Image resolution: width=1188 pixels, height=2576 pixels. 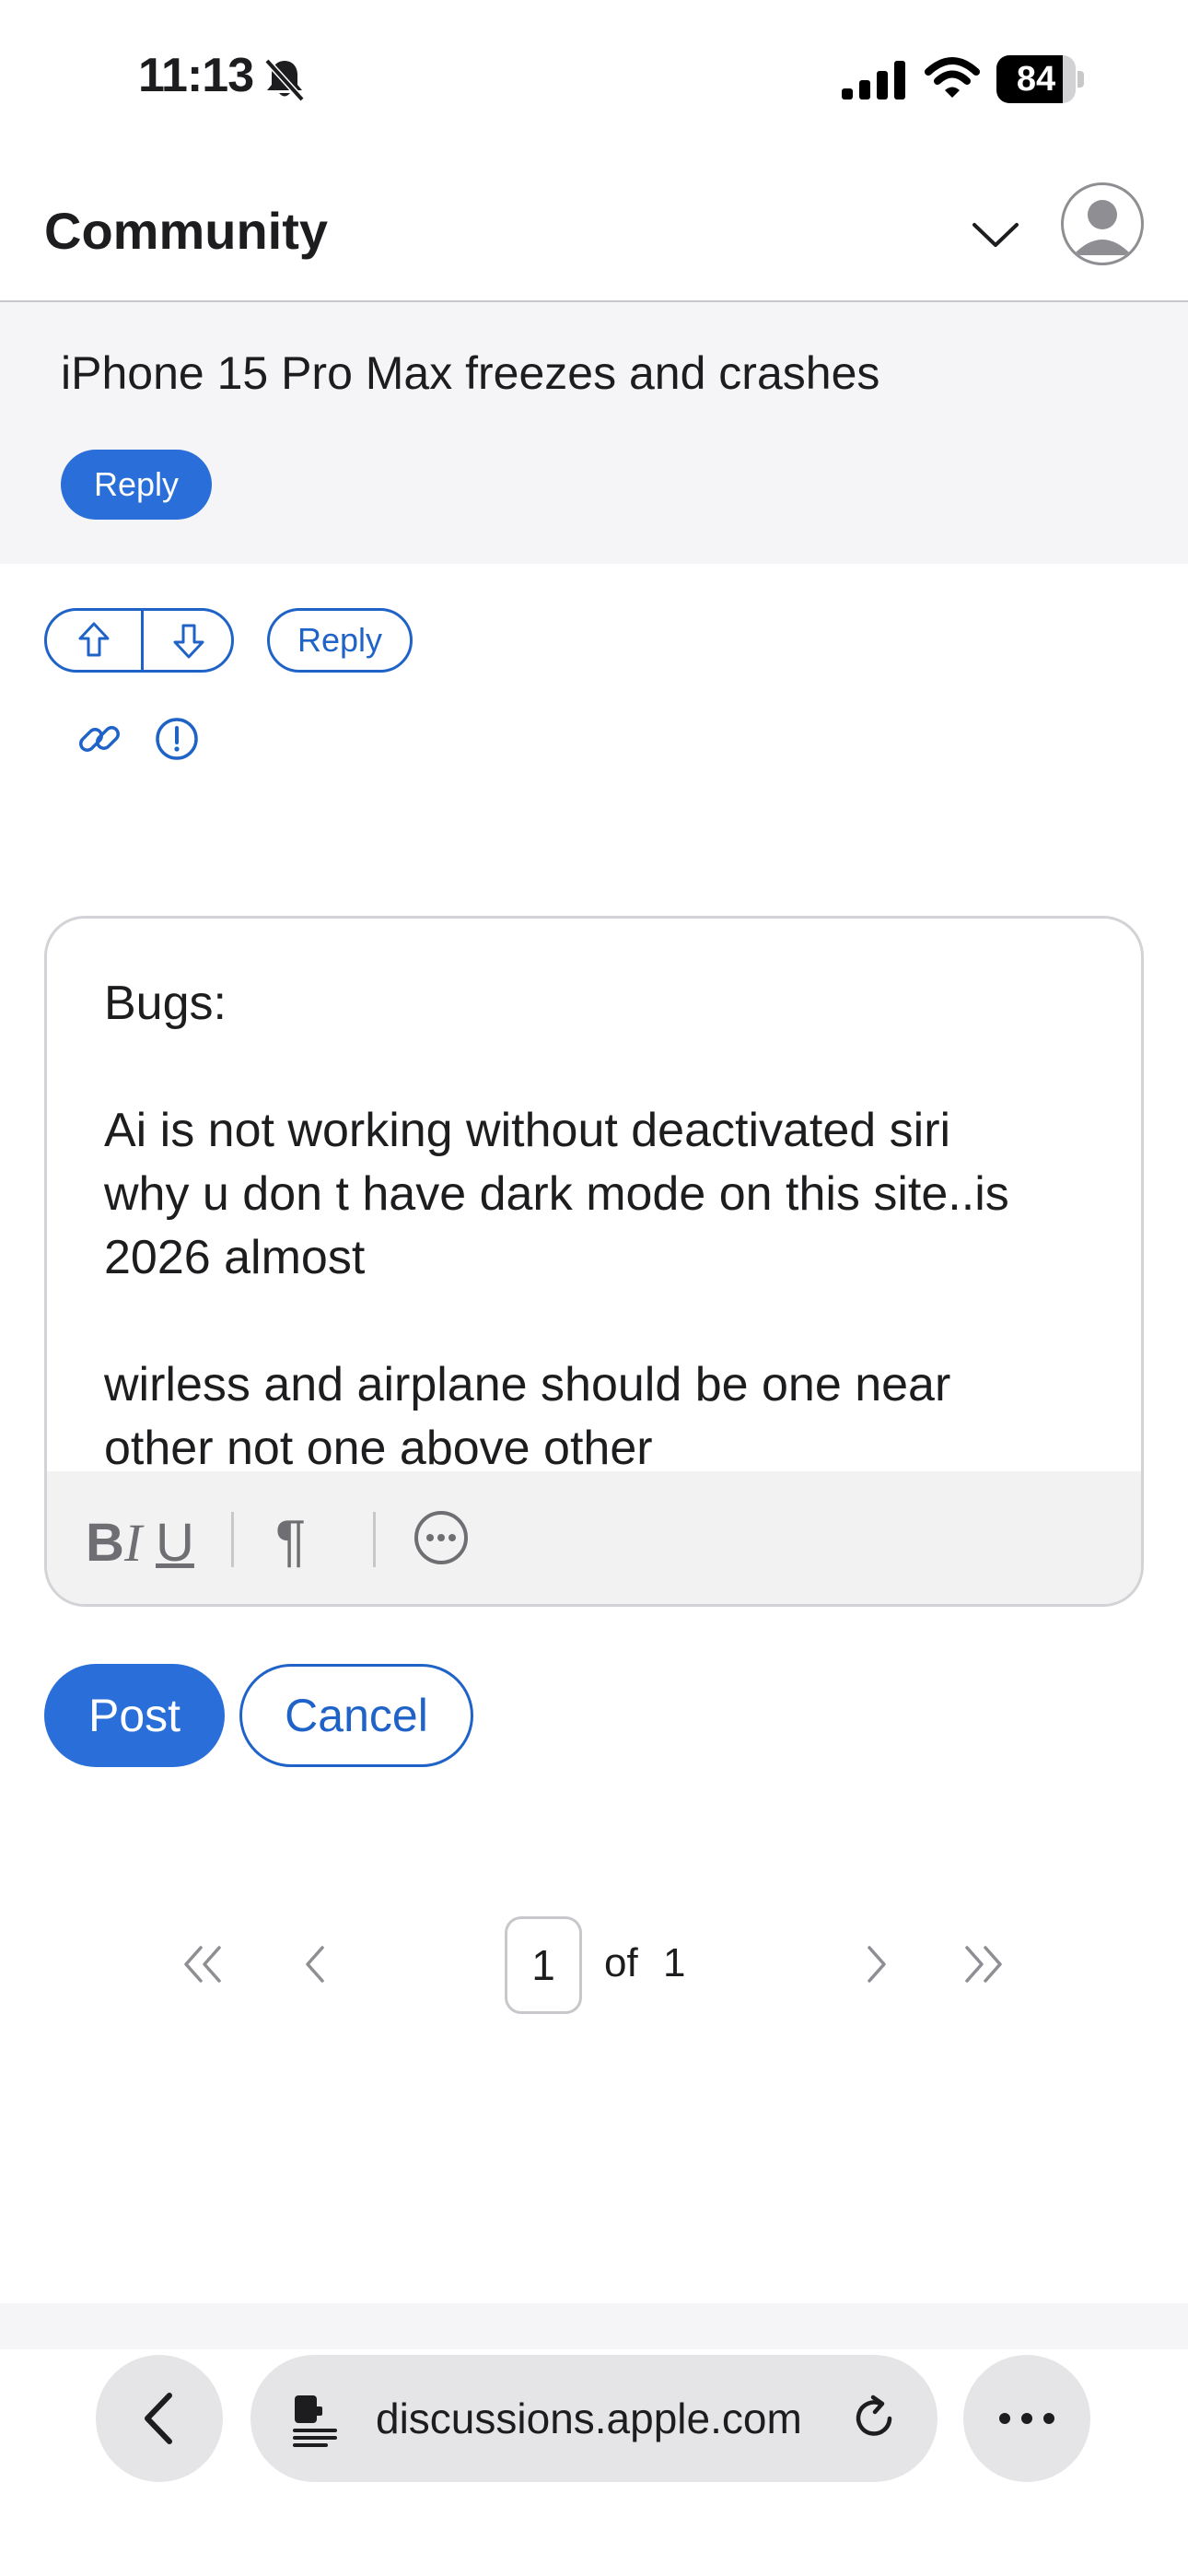 What do you see at coordinates (99, 739) in the screenshot?
I see `link-icon` at bounding box center [99, 739].